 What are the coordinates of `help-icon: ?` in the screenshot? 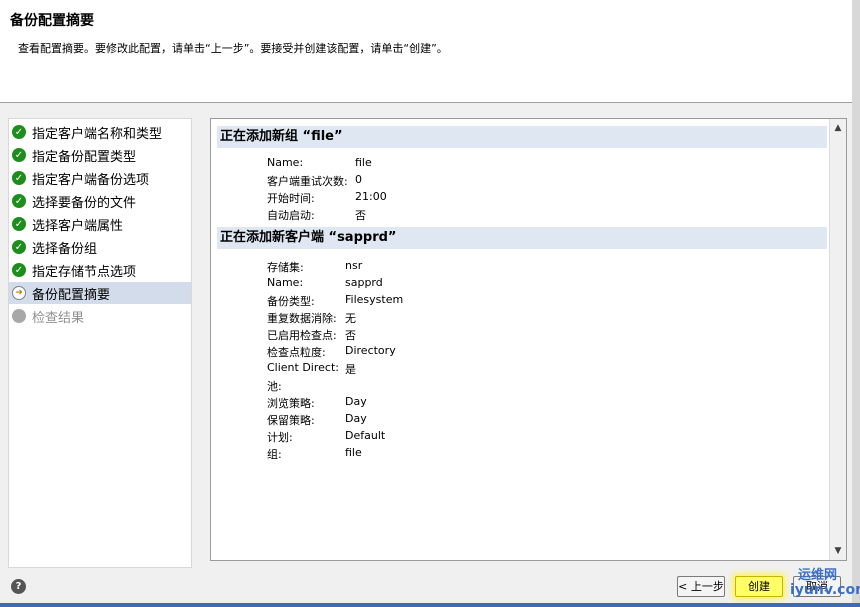 It's located at (18, 586).